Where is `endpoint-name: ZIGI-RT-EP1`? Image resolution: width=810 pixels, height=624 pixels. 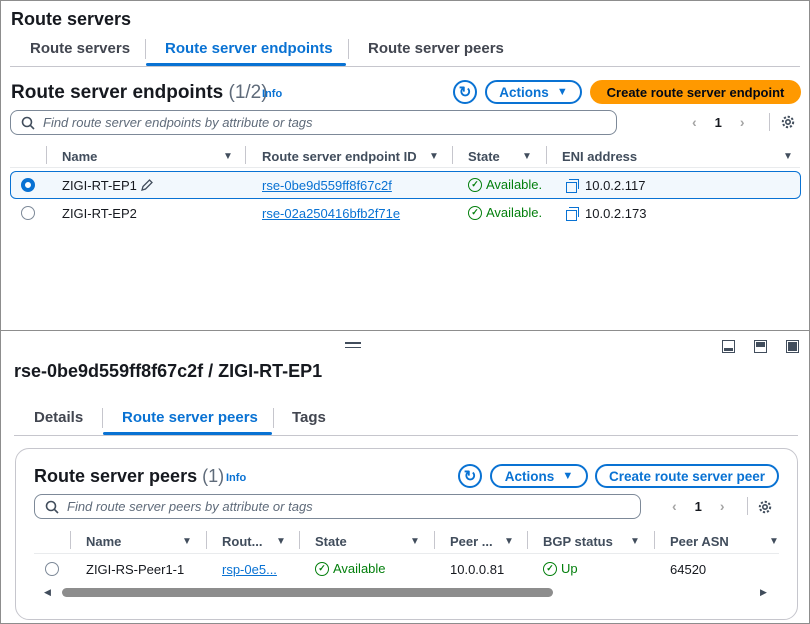 endpoint-name: ZIGI-RT-EP1 is located at coordinates (99, 185).